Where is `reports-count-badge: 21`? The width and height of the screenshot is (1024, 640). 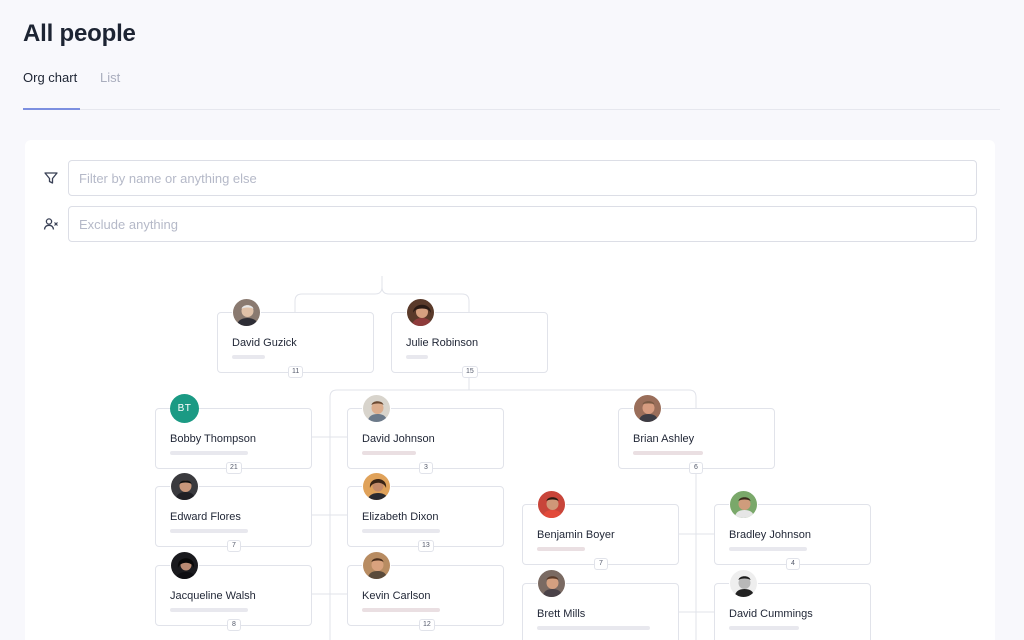 reports-count-badge: 21 is located at coordinates (234, 468).